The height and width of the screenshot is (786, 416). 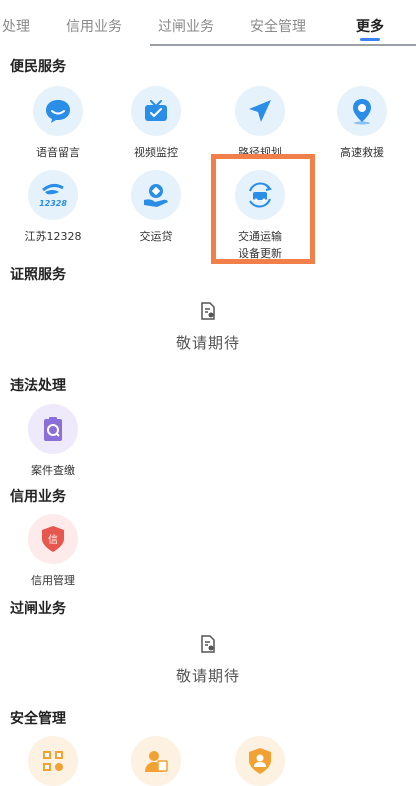 I want to click on section-title-lock: 过闸业务, so click(x=38, y=609).